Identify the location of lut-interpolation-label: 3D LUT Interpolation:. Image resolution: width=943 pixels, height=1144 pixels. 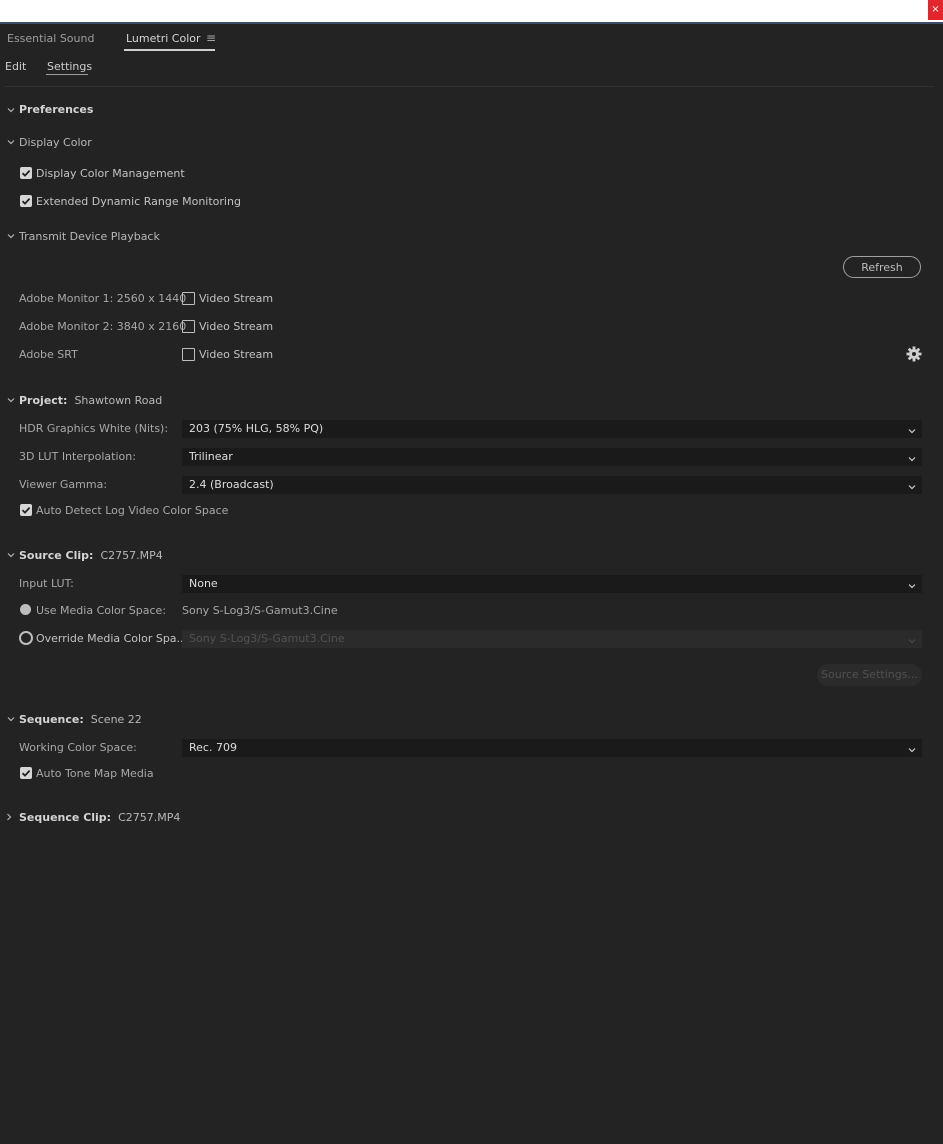
(77, 456).